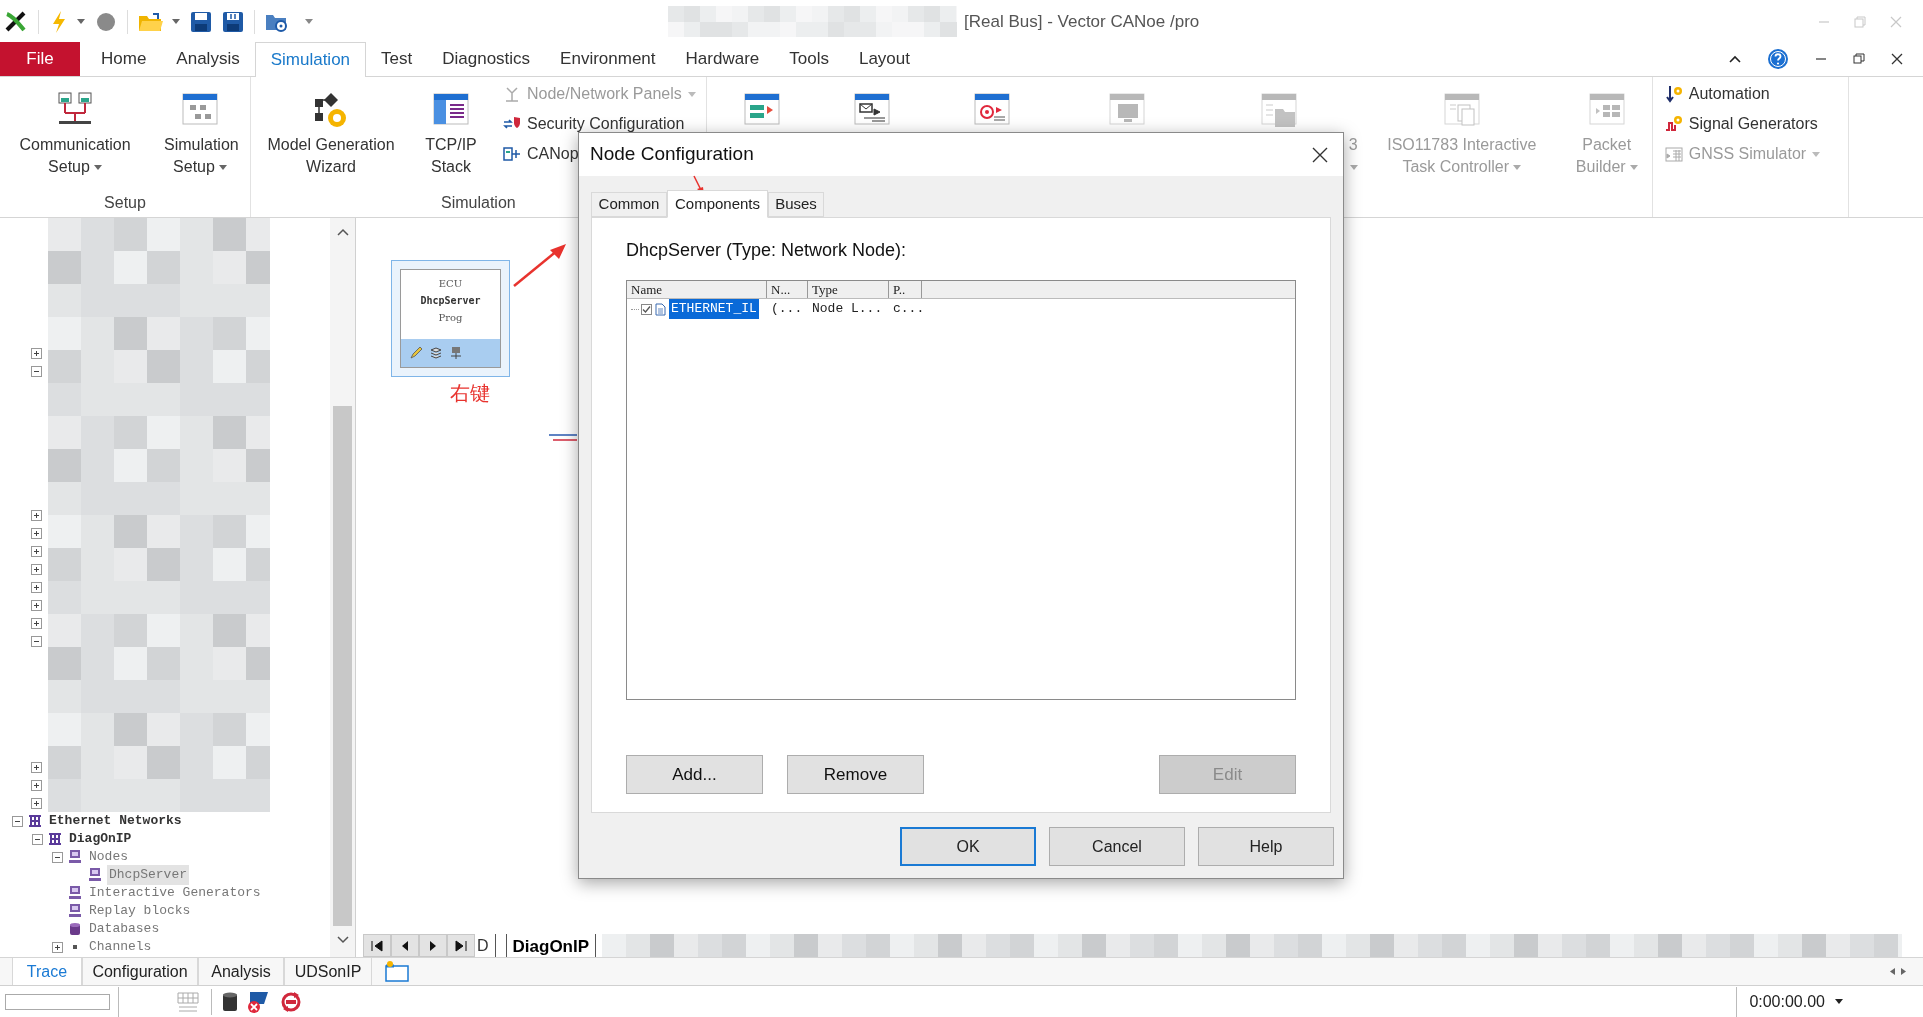 The width and height of the screenshot is (1923, 1017). Describe the element at coordinates (470, 393) in the screenshot. I see `annotation-text: 右键` at that location.